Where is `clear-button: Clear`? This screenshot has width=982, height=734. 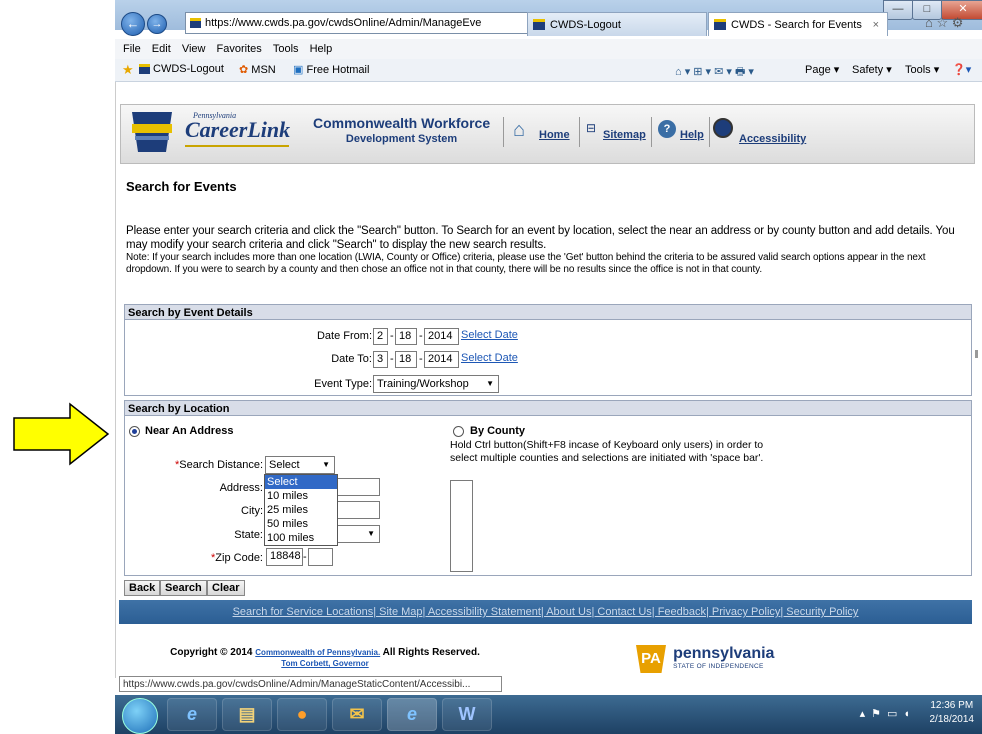
clear-button: Clear is located at coordinates (226, 588).